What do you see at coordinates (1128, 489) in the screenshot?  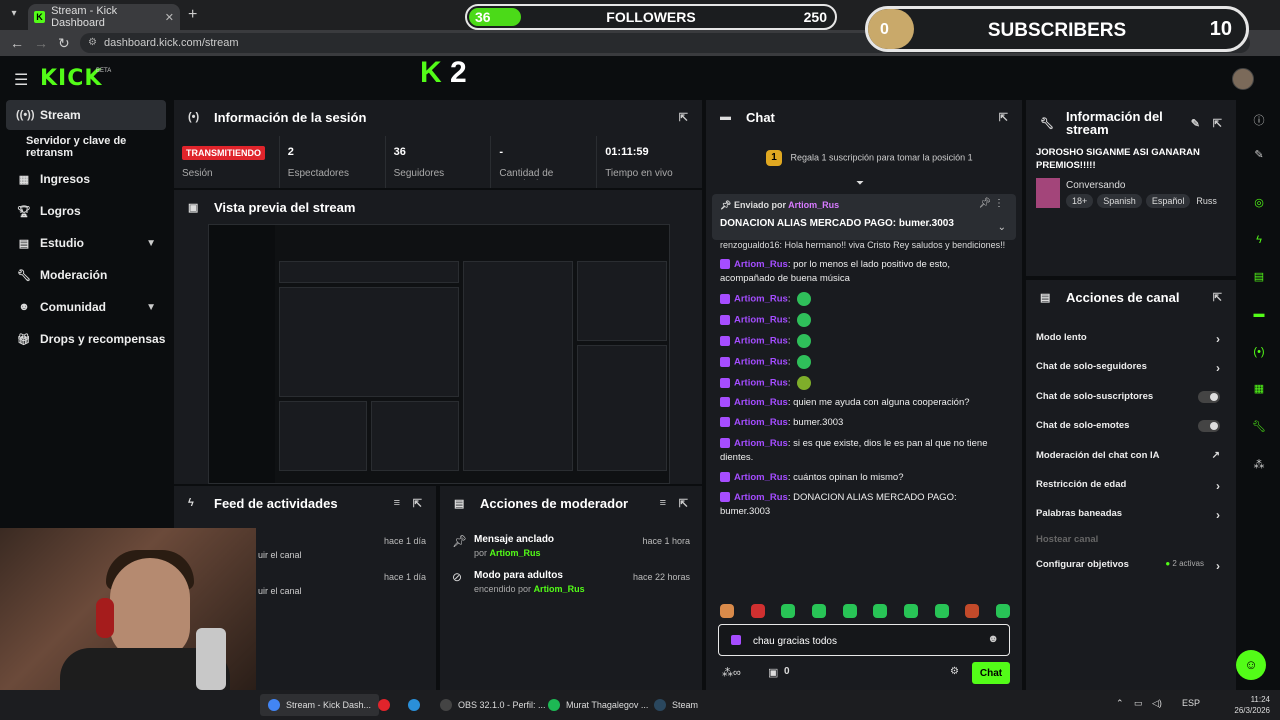 I see `action-age-restriction: Restricción de edad ›` at bounding box center [1128, 489].